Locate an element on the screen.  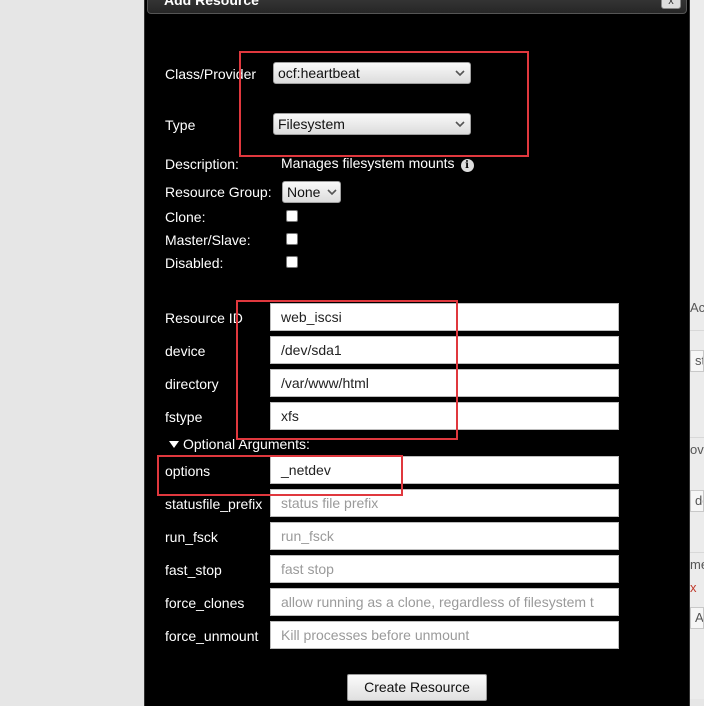
description-text: Manages filesystem mounts i is located at coordinates (377, 163).